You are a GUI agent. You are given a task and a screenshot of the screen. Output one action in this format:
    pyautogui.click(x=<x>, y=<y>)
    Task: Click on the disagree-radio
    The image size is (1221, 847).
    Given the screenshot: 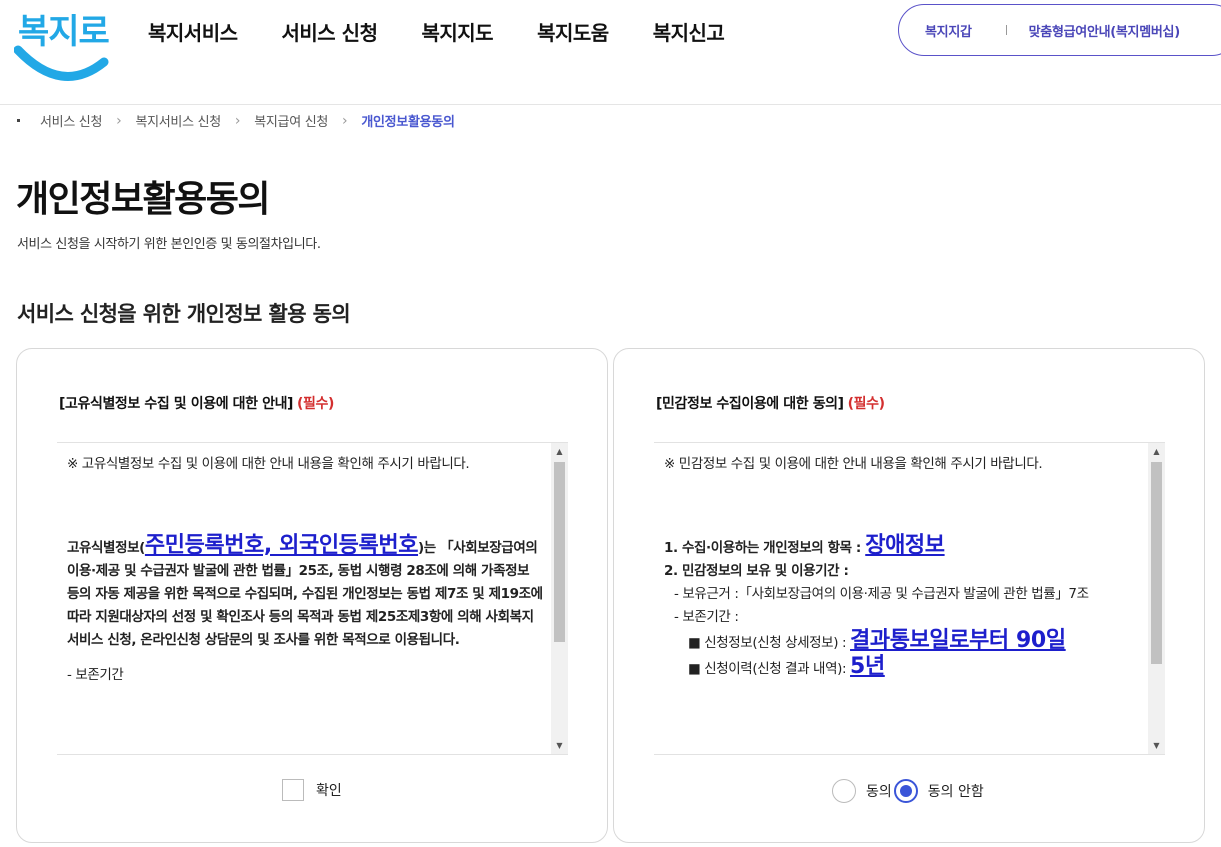 What is the action you would take?
    pyautogui.click(x=905, y=791)
    